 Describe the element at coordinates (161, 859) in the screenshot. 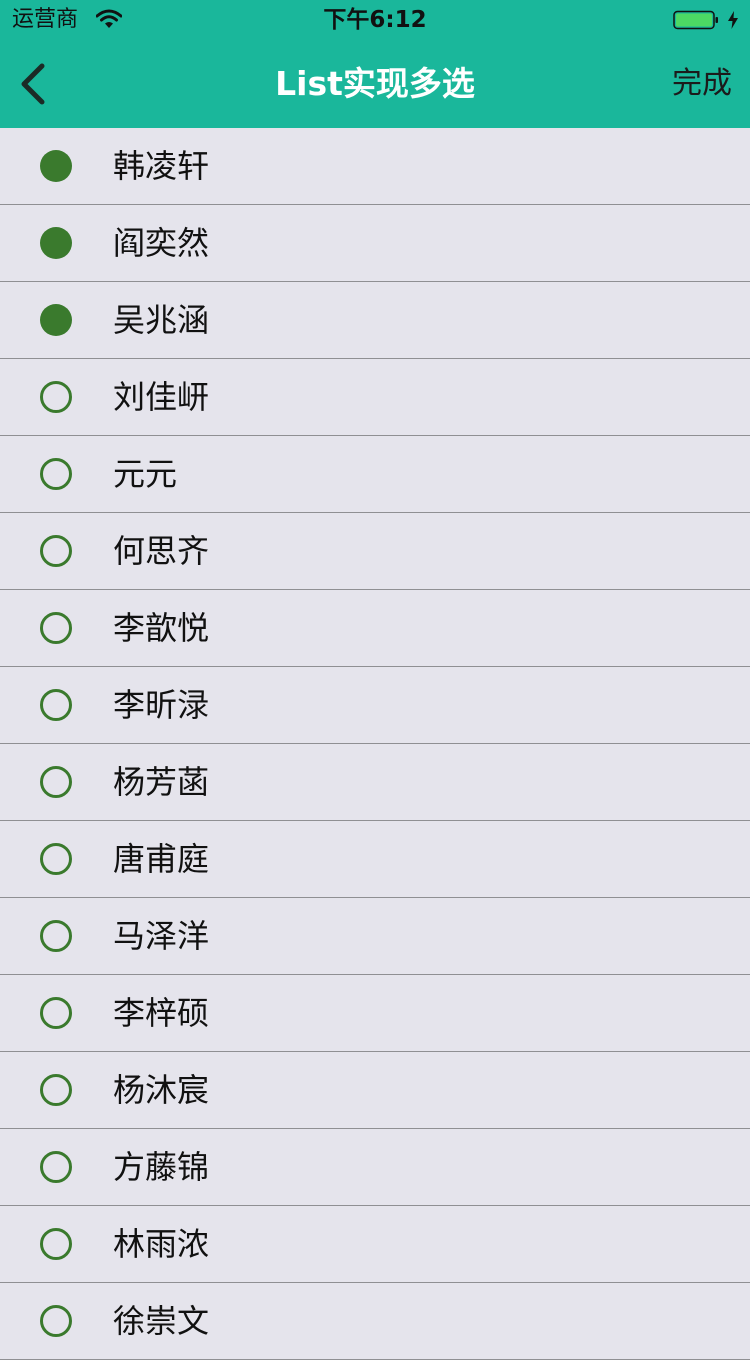

I see `list-item-label: 唐甫庭` at that location.